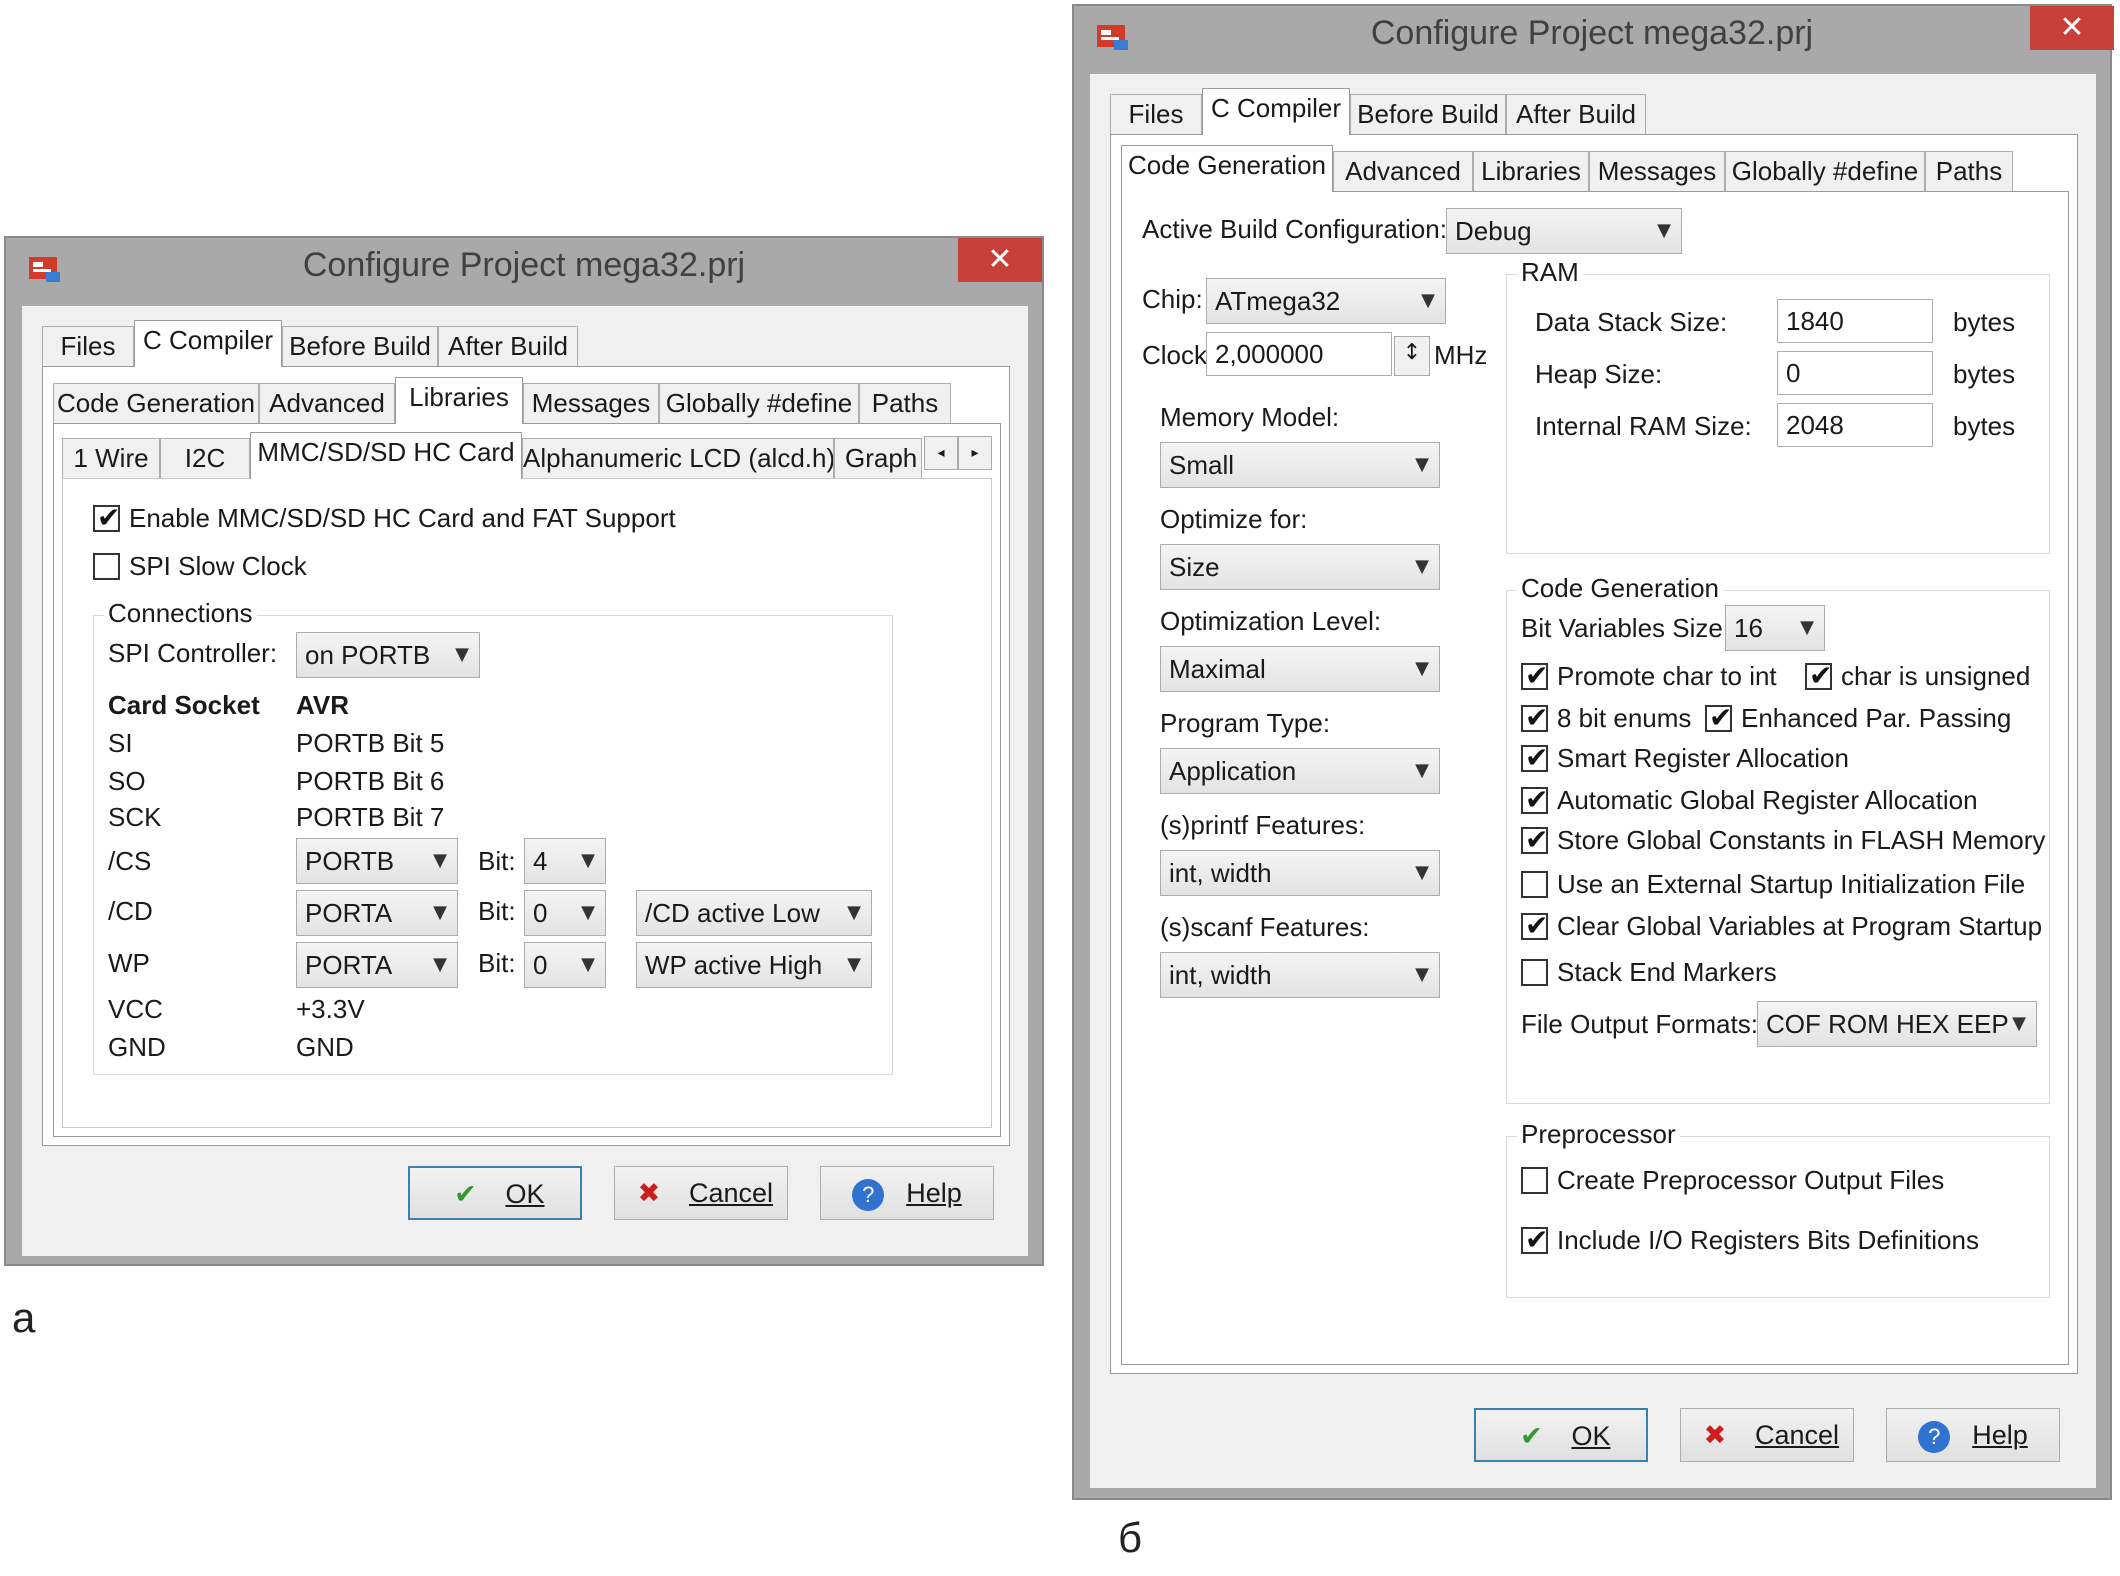 The height and width of the screenshot is (1576, 2120). I want to click on dialog-a-titlebar: Configure Project mega32.prj ✕, so click(524, 269).